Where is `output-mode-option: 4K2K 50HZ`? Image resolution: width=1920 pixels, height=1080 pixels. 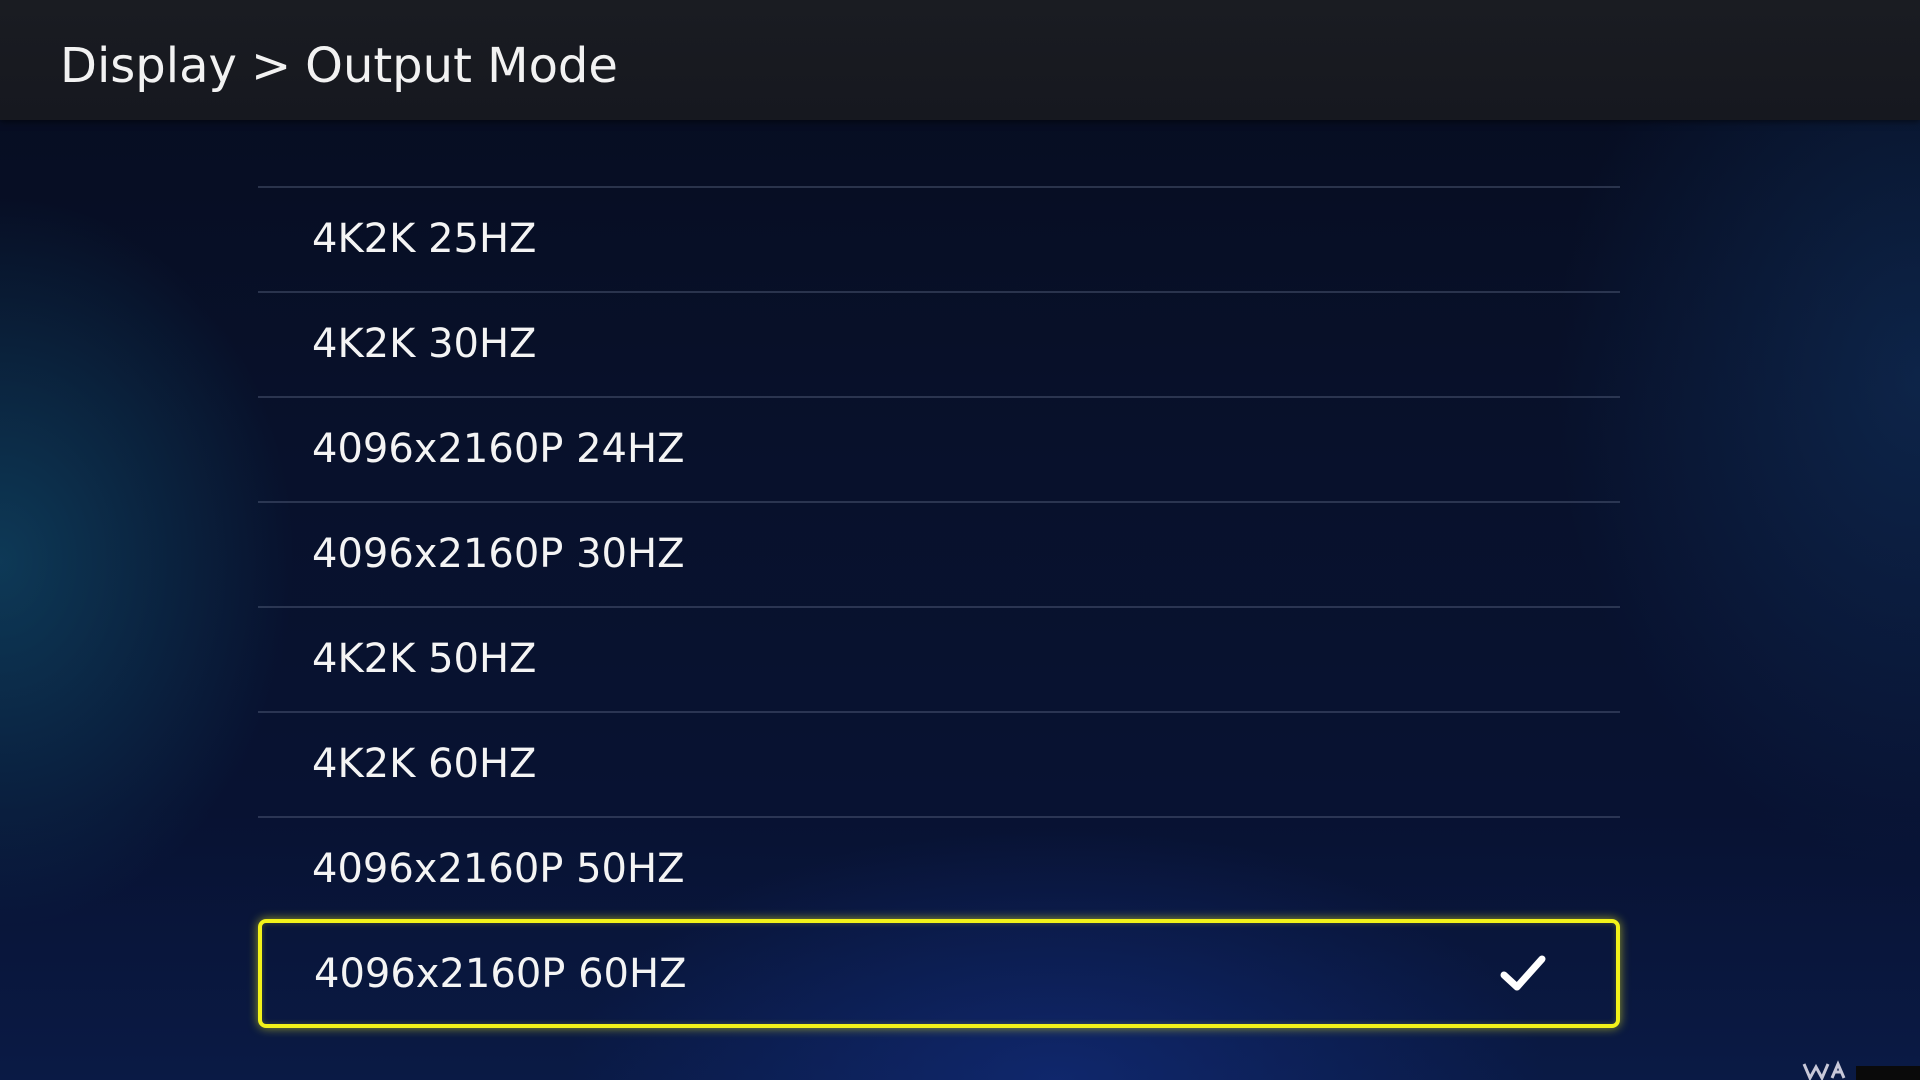 output-mode-option: 4K2K 50HZ is located at coordinates (939, 658).